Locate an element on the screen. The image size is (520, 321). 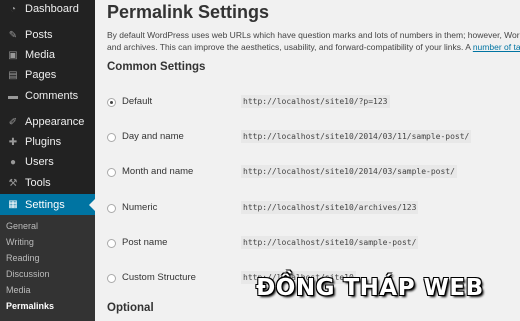
appearance-icon: ✐ is located at coordinates (13, 122).